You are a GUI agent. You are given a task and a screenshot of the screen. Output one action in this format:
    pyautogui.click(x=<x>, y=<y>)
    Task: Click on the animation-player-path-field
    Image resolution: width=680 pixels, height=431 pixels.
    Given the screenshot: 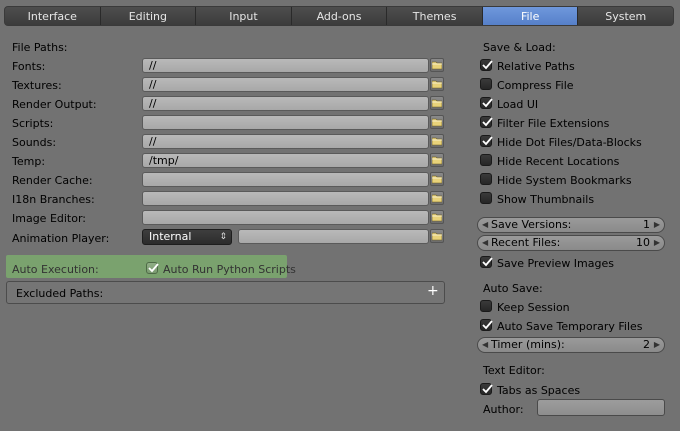 What is the action you would take?
    pyautogui.click(x=333, y=236)
    